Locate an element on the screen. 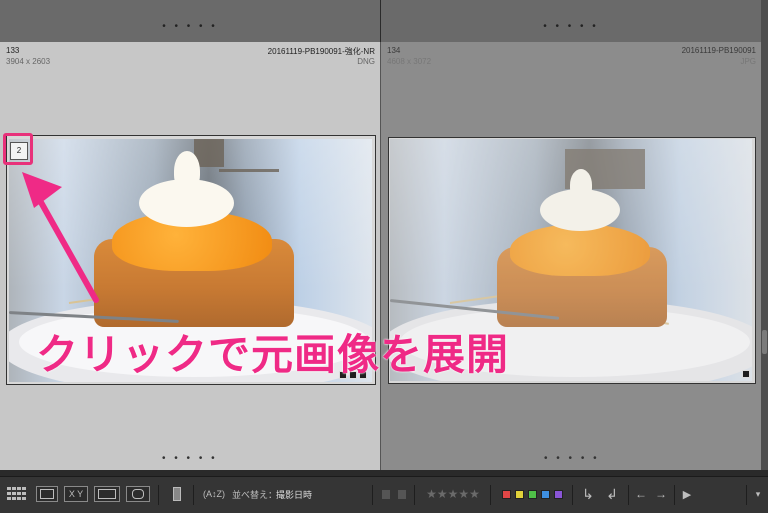 This screenshot has width=768, height=513. star-rating: ★ ★ ★ ★ ★ is located at coordinates (453, 494).